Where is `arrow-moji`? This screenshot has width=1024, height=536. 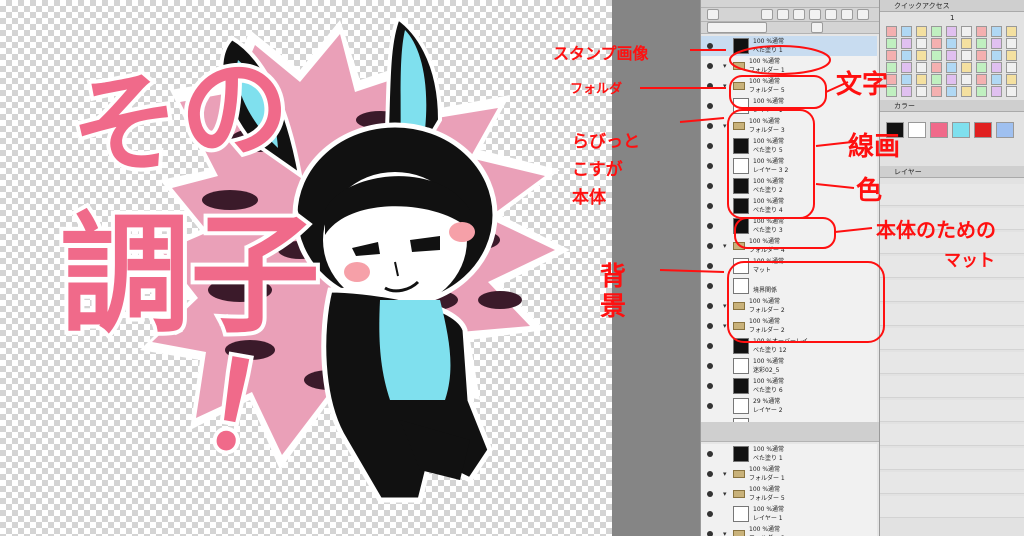
arrow-moji is located at coordinates (837, 87).